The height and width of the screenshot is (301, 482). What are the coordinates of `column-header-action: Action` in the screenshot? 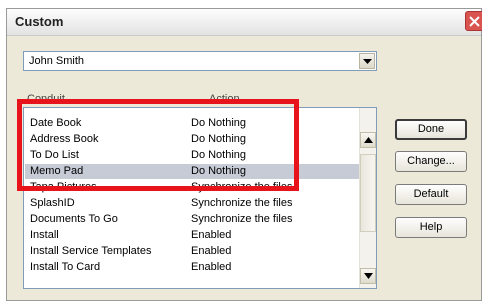 It's located at (224, 99).